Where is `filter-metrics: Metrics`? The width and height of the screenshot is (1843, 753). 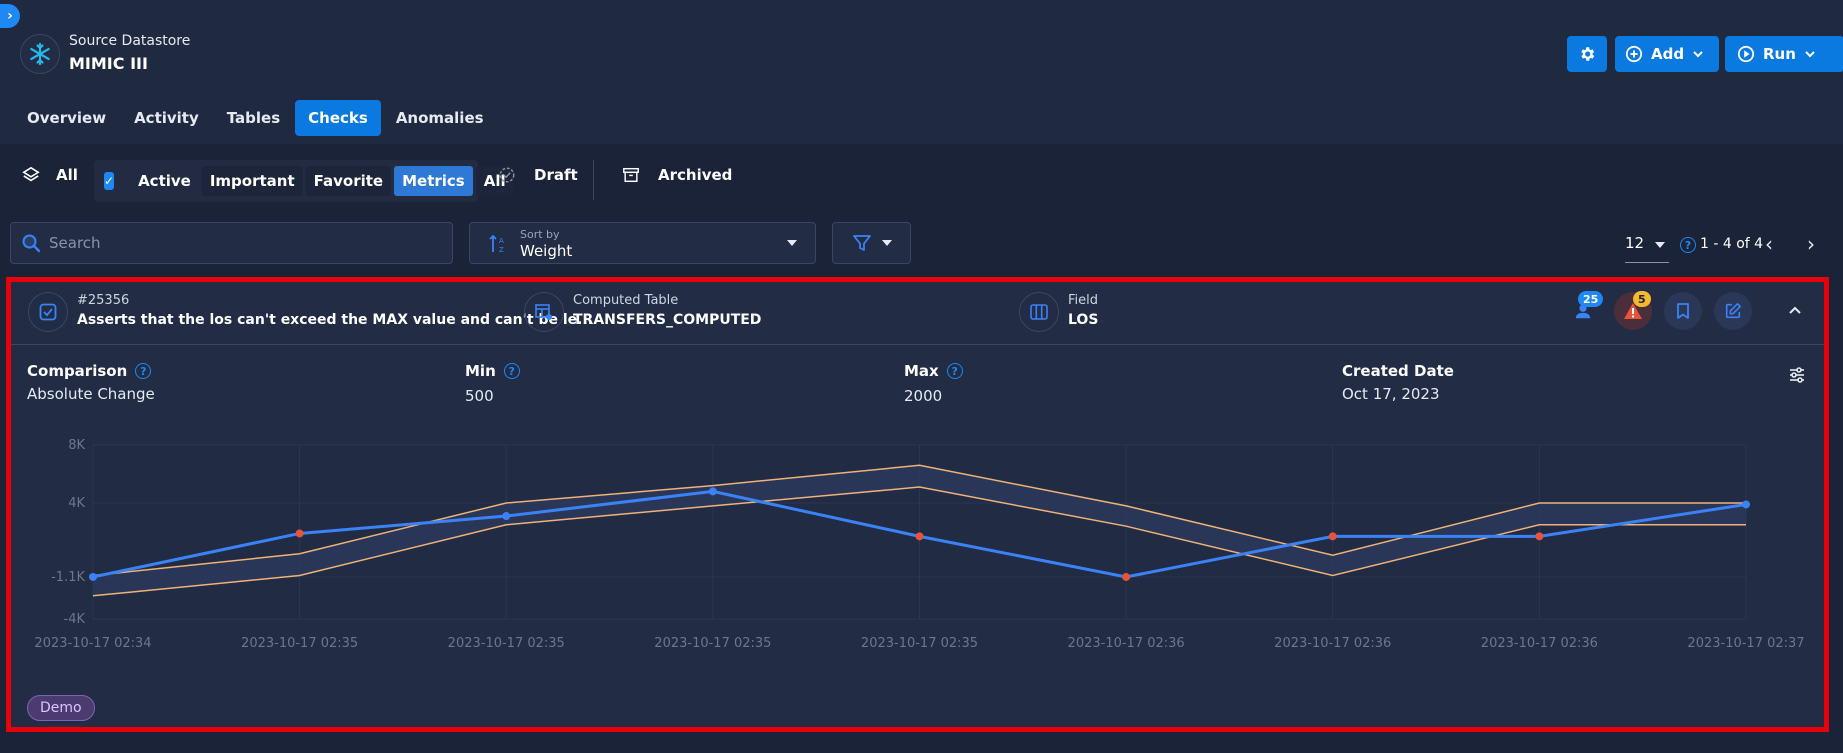
filter-metrics: Metrics is located at coordinates (433, 181).